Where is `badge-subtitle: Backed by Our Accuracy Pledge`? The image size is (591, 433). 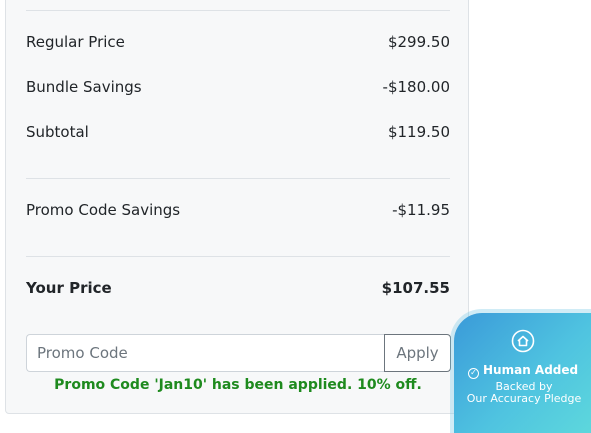 badge-subtitle: Backed by Our Accuracy Pledge is located at coordinates (522, 393).